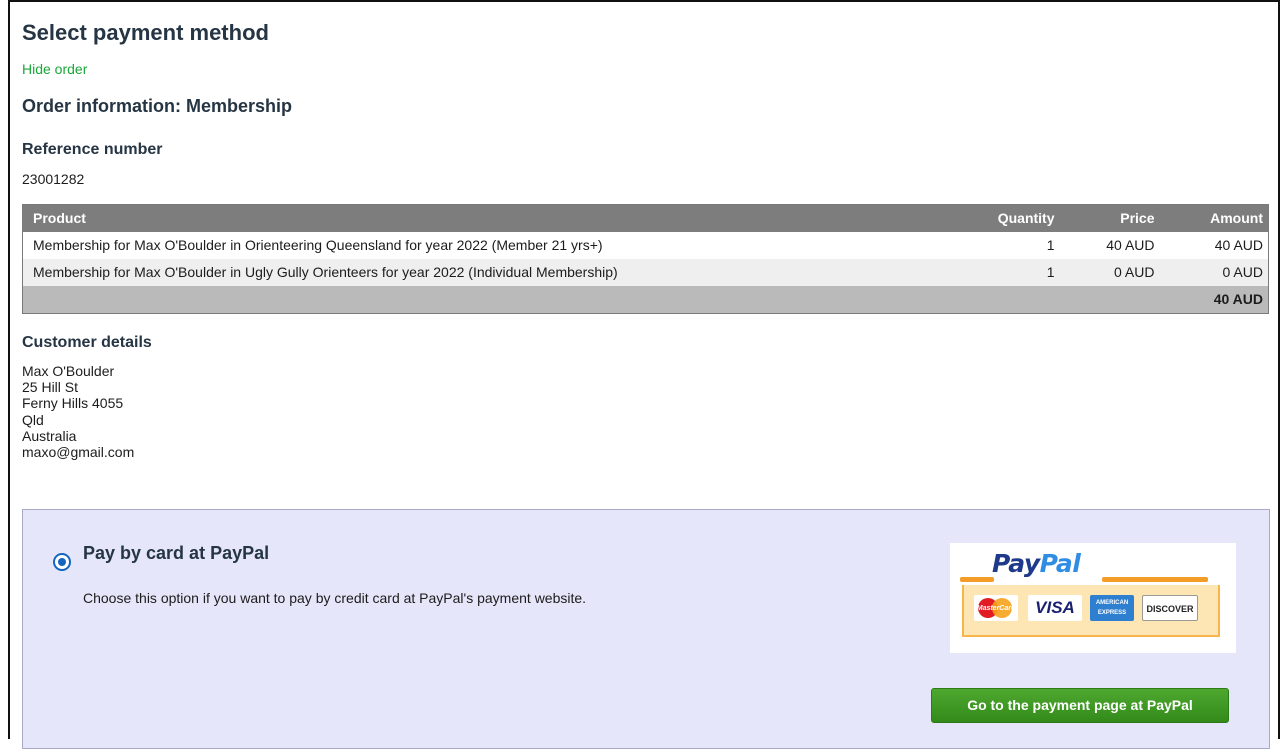 This screenshot has width=1280, height=749. What do you see at coordinates (1016, 563) in the screenshot?
I see `wordmark-pay: Pay` at bounding box center [1016, 563].